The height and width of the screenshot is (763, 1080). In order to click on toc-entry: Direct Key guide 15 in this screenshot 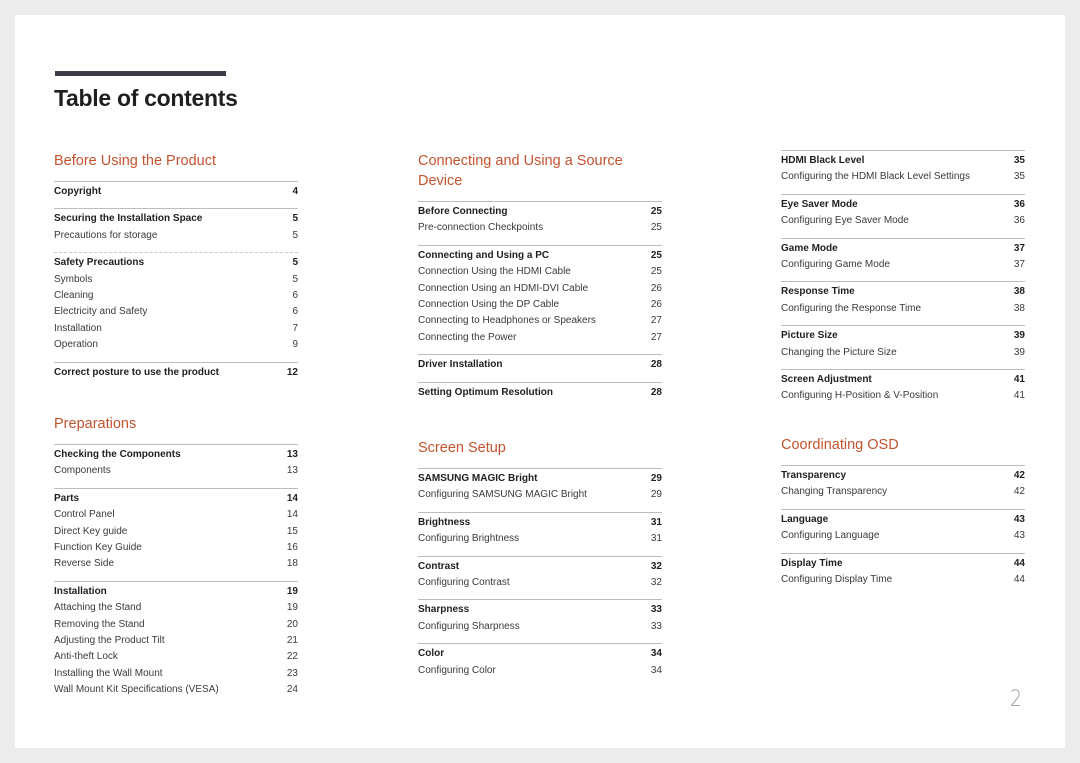, I will do `click(176, 532)`.